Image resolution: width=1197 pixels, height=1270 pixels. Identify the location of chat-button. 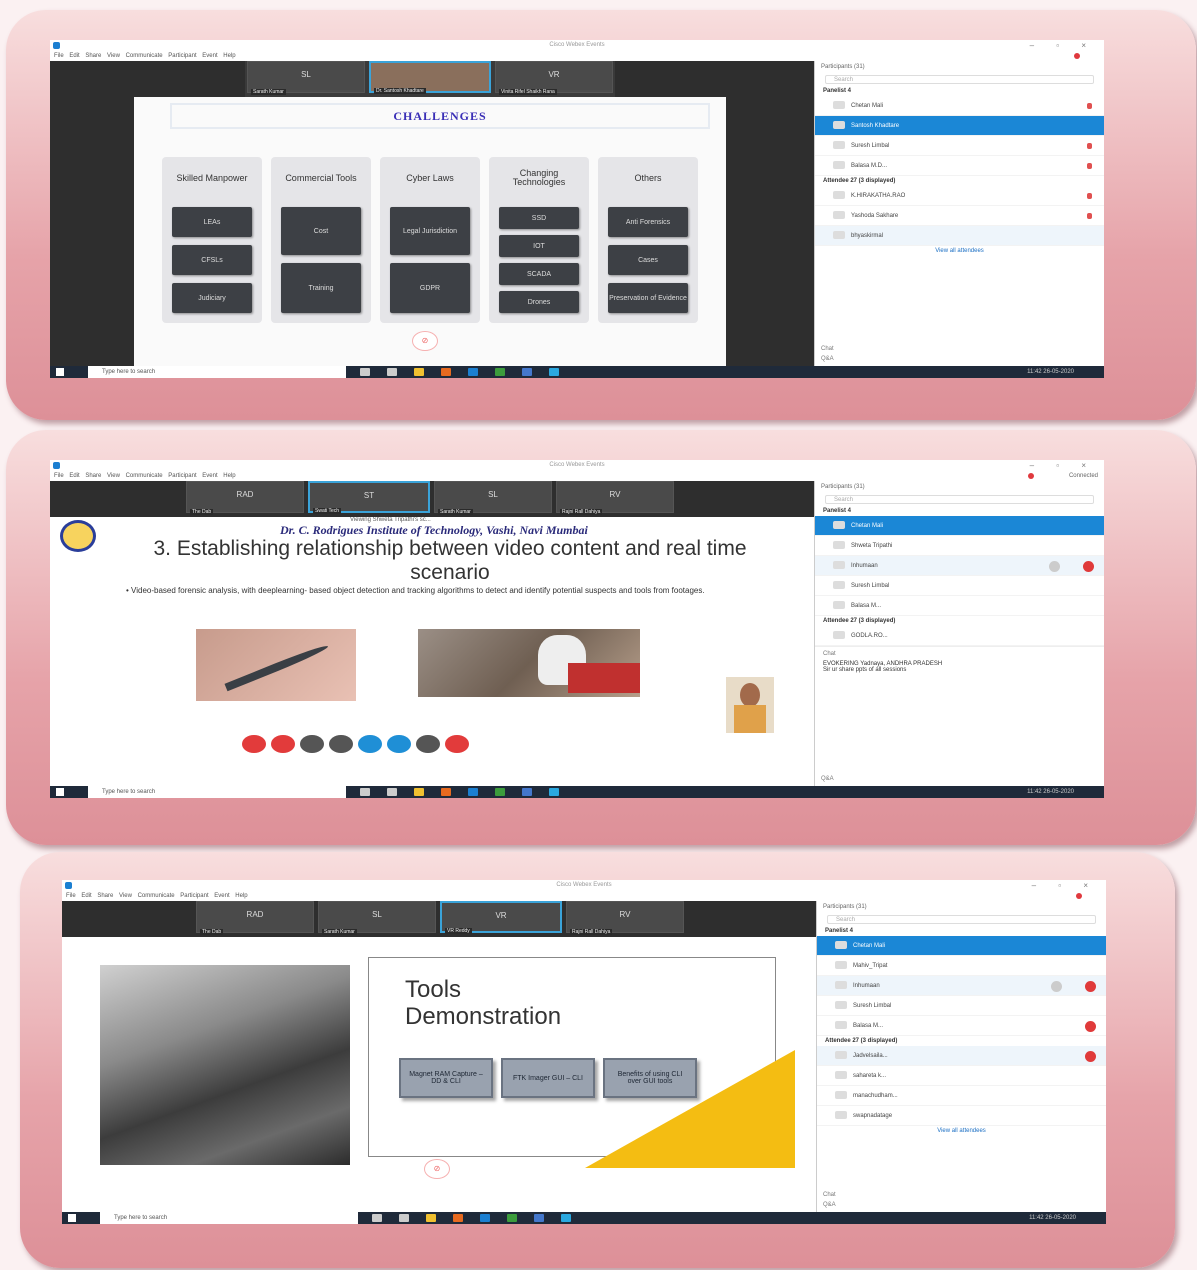
(399, 744).